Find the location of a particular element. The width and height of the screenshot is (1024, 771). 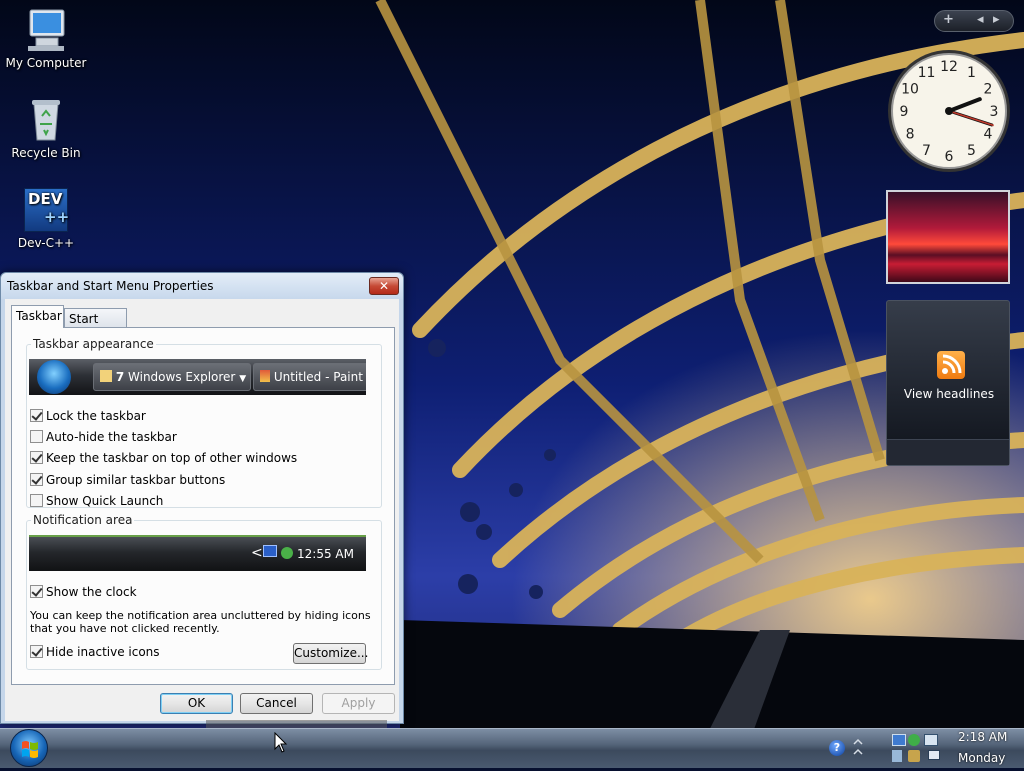

clock-number: 7 is located at coordinates (926, 151).